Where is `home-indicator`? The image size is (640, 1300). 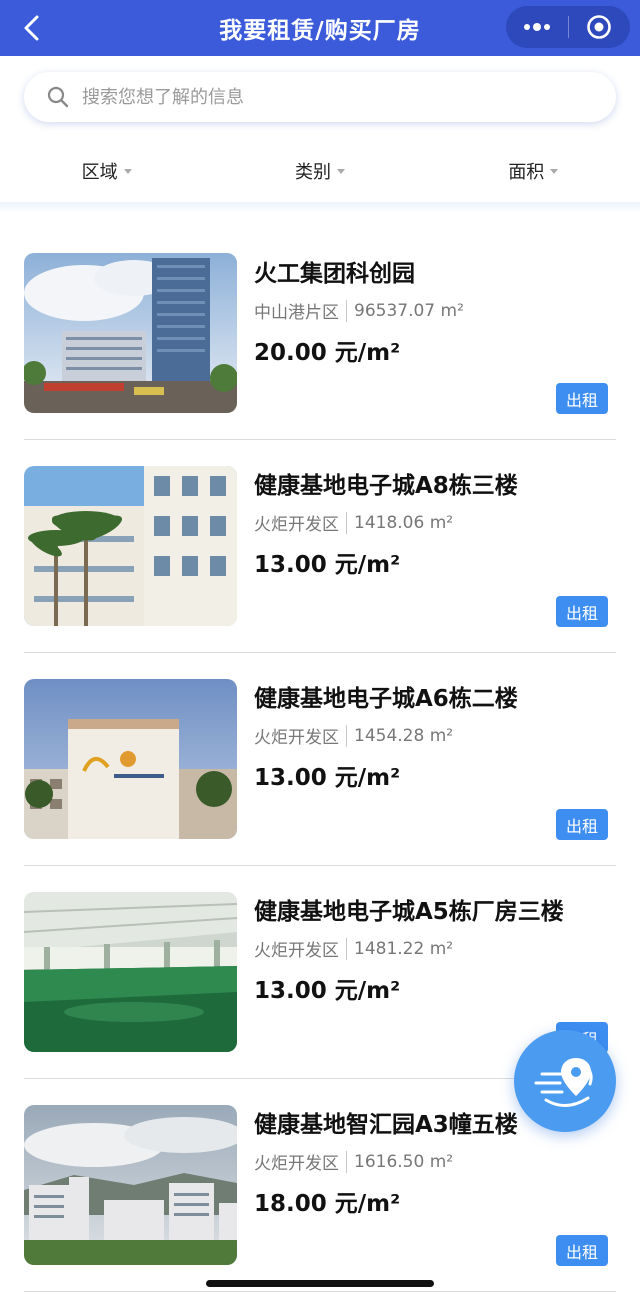 home-indicator is located at coordinates (320, 1283).